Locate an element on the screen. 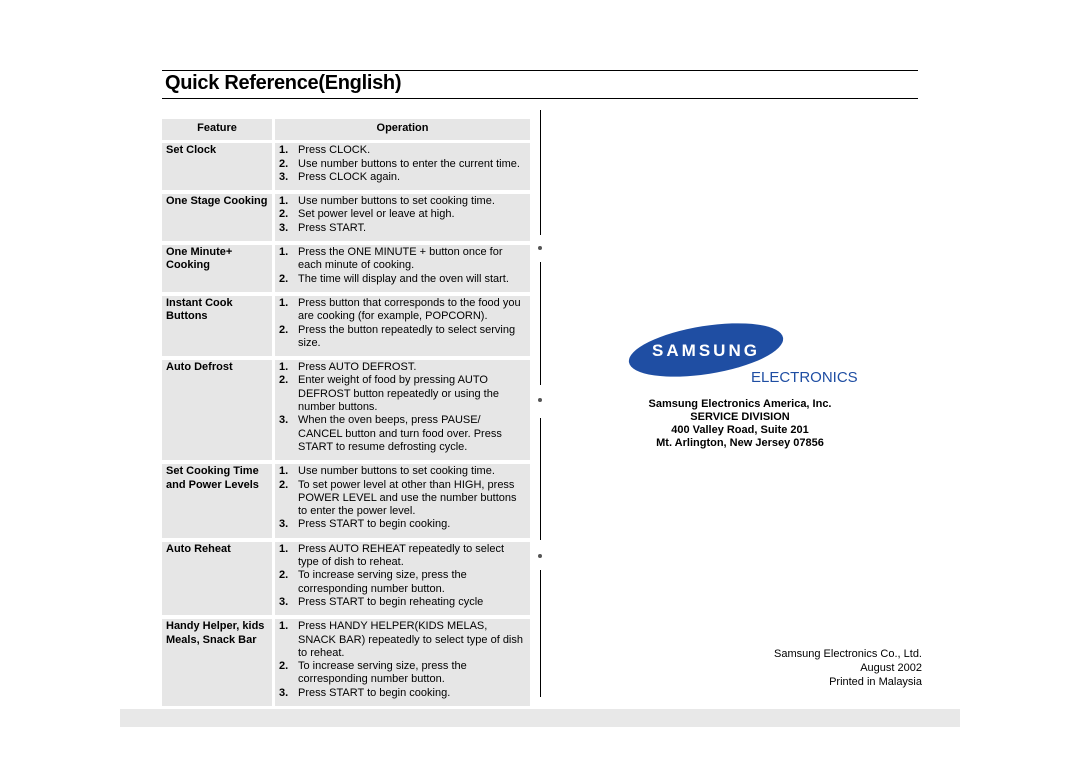  step: 3. Press CLOCK again. is located at coordinates (402, 177).